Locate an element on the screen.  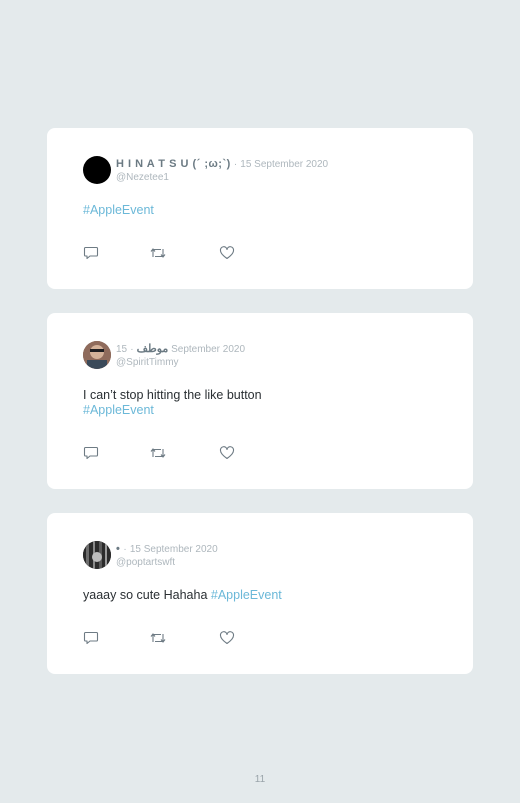
tweet-text: #AppleEvent is located at coordinates (118, 210).